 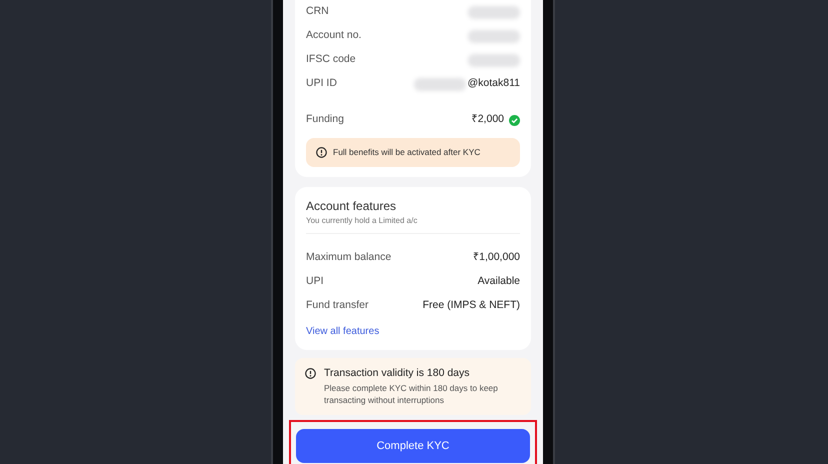 I want to click on feature-value: ₹1,00,000, so click(x=496, y=257).